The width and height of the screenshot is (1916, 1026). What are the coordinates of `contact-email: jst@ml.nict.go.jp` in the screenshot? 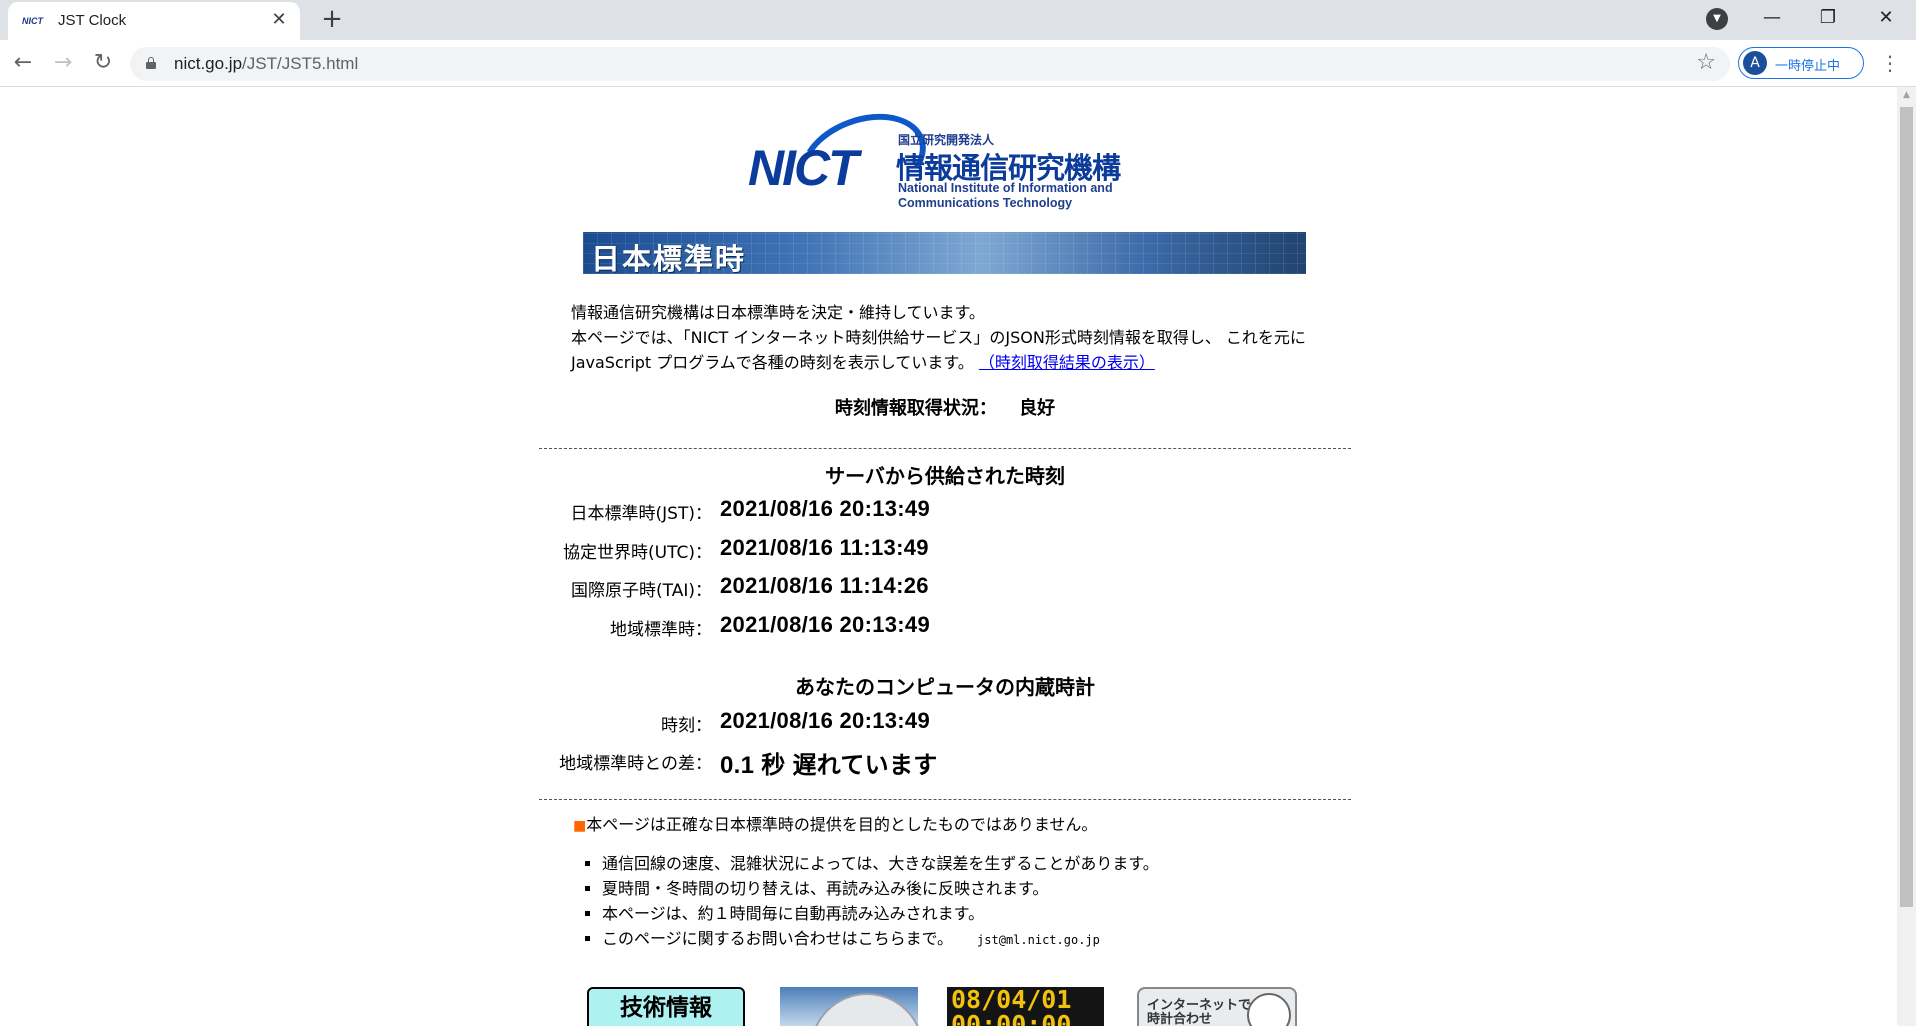 It's located at (1038, 940).